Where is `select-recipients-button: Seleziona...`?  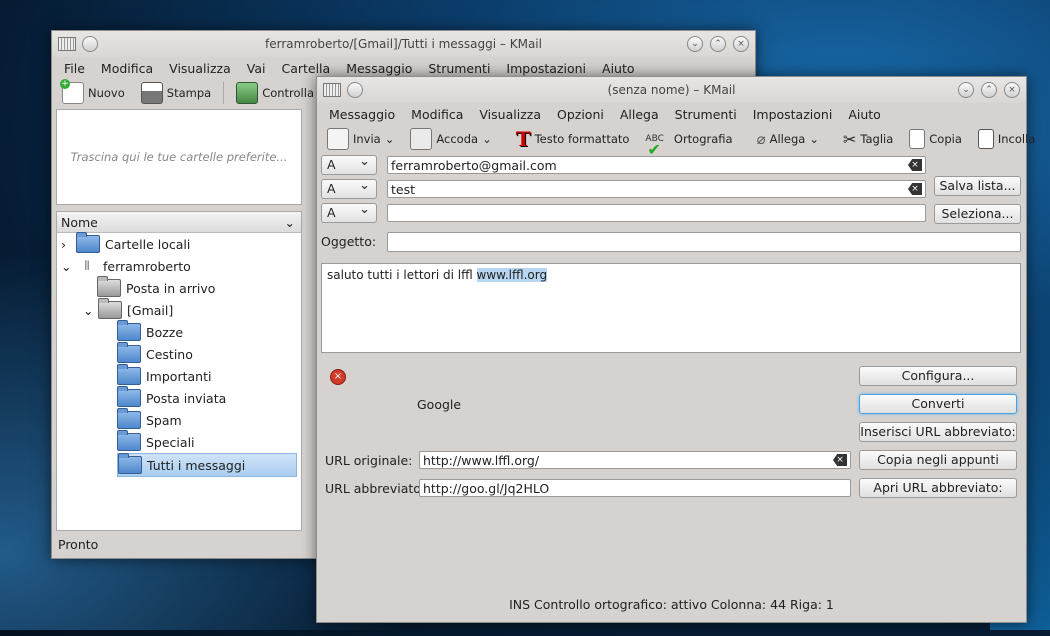
select-recipients-button: Seleziona... is located at coordinates (977, 214).